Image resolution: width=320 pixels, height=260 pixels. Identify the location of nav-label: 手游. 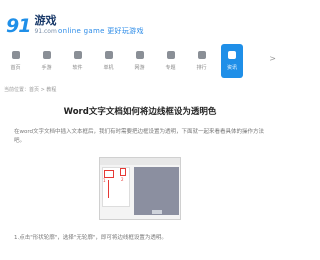
(46, 68).